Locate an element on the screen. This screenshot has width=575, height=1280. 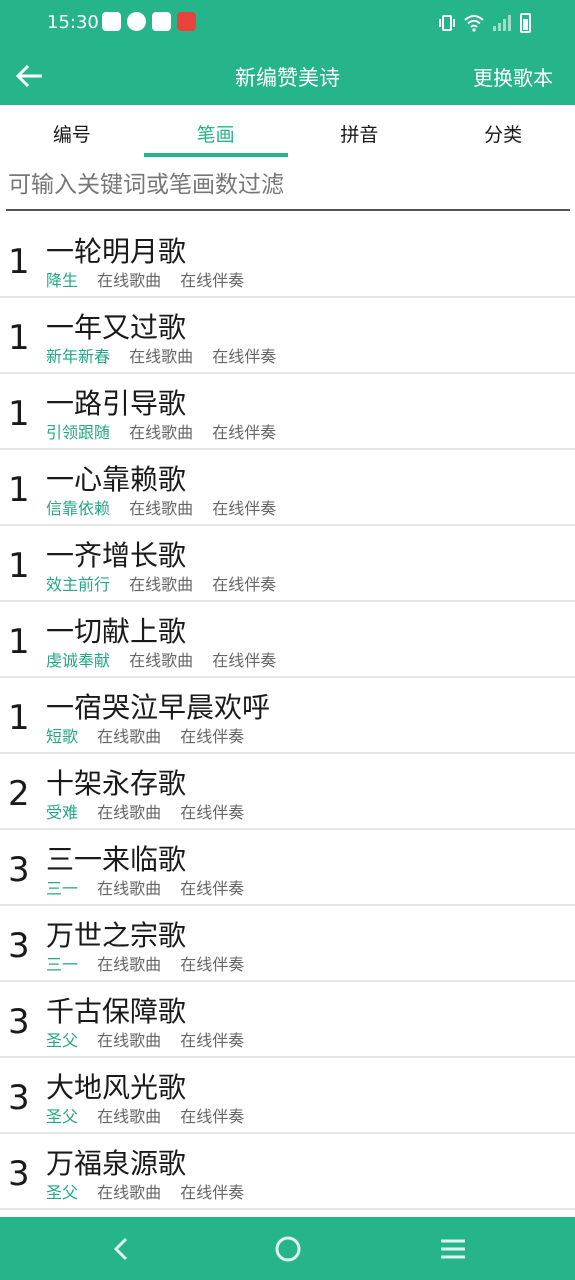
mail-icon is located at coordinates (111, 21).